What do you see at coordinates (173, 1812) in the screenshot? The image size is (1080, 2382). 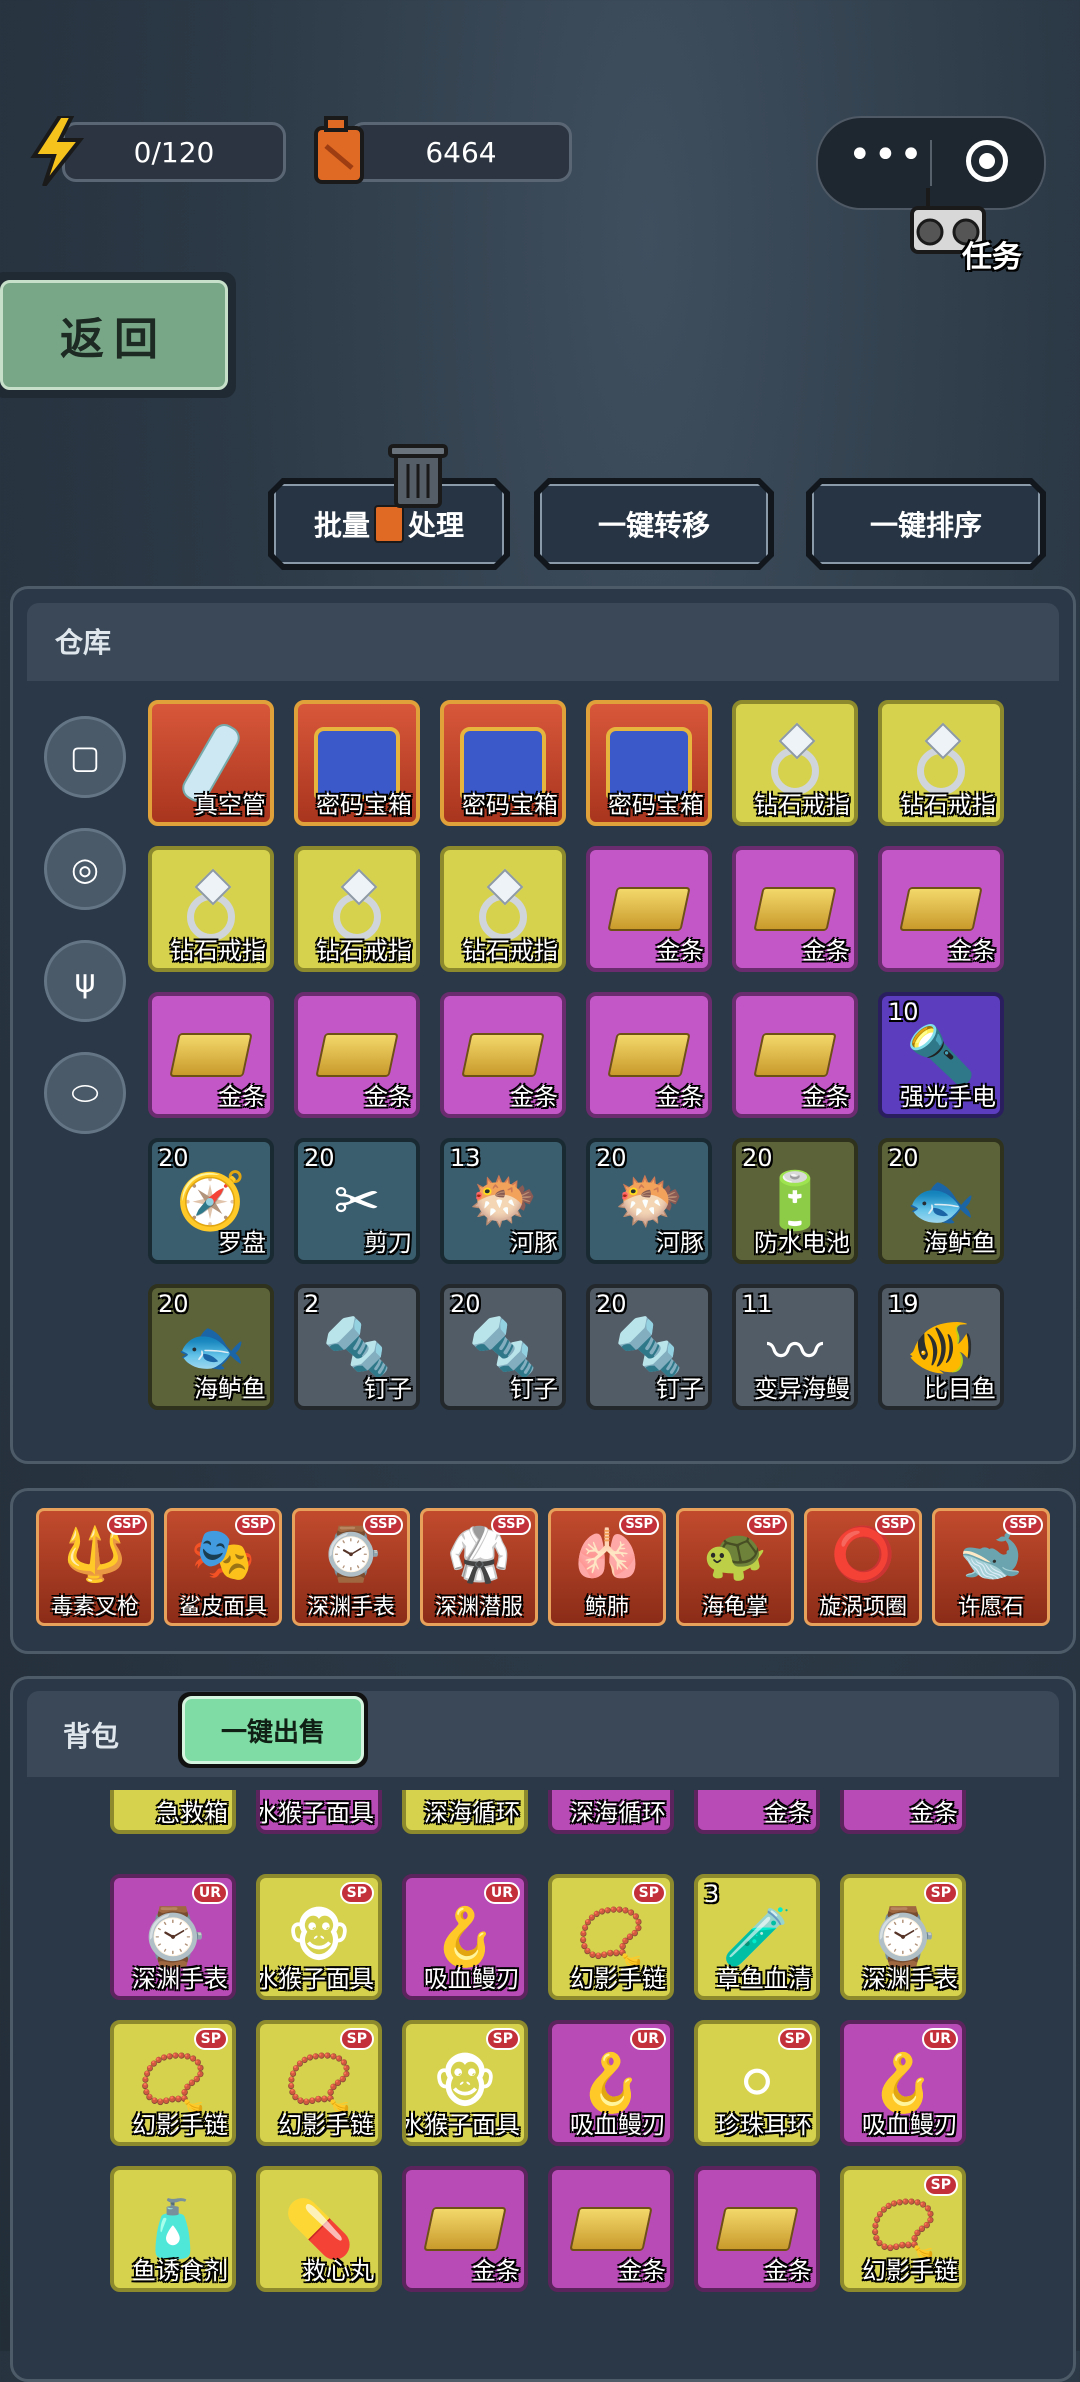 I see `item-slot: 急救箱` at bounding box center [173, 1812].